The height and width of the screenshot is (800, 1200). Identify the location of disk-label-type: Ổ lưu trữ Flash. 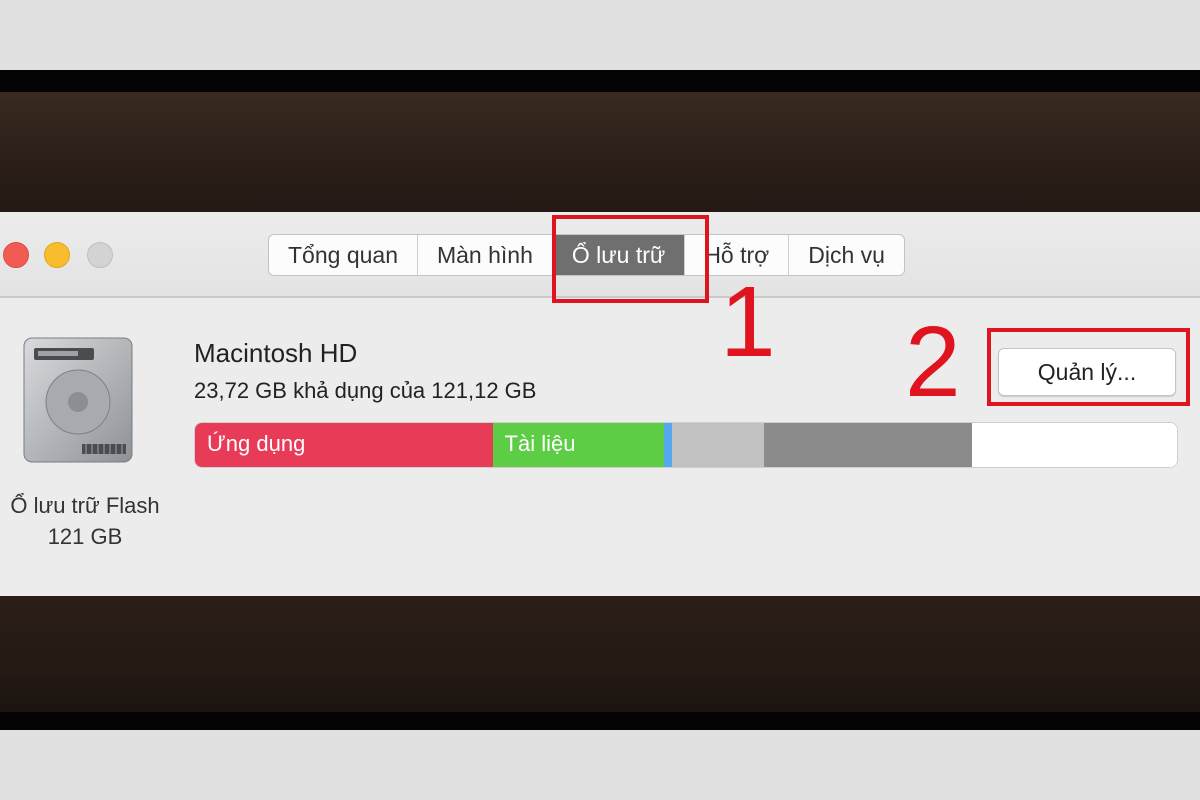
(85, 505).